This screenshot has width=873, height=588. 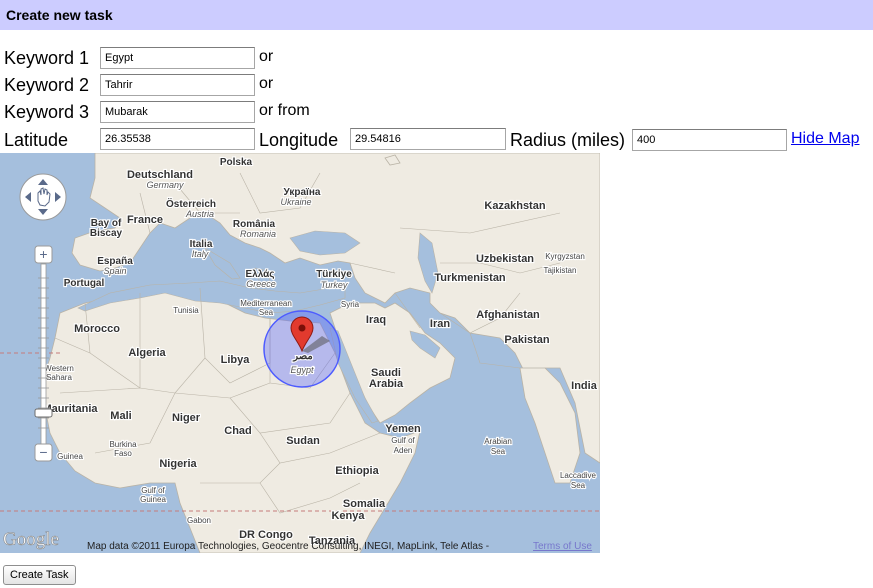 I want to click on map-label: Somalia, so click(x=364, y=504).